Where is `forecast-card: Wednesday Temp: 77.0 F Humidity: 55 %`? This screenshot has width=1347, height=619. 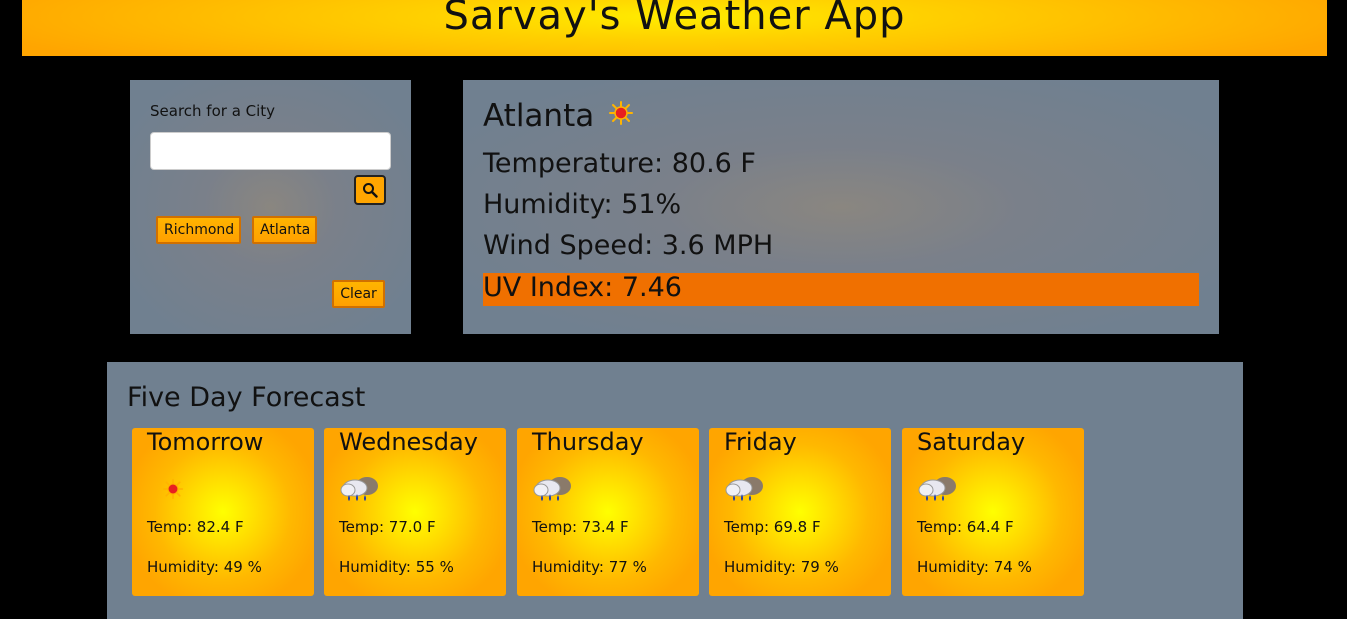 forecast-card: Wednesday Temp: 77.0 F Humidity: 55 % is located at coordinates (415, 512).